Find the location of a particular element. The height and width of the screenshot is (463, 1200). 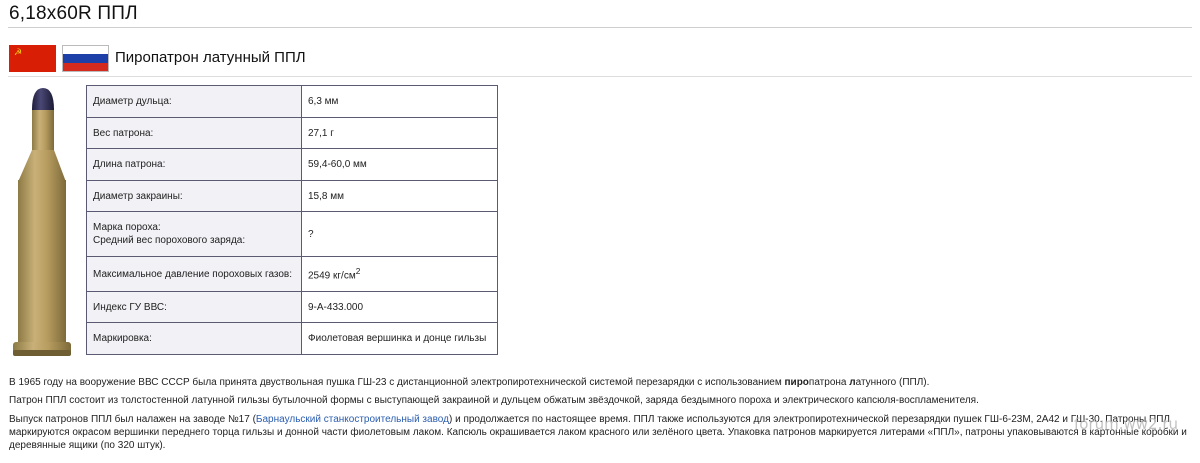

russia-flag is located at coordinates (85, 58).